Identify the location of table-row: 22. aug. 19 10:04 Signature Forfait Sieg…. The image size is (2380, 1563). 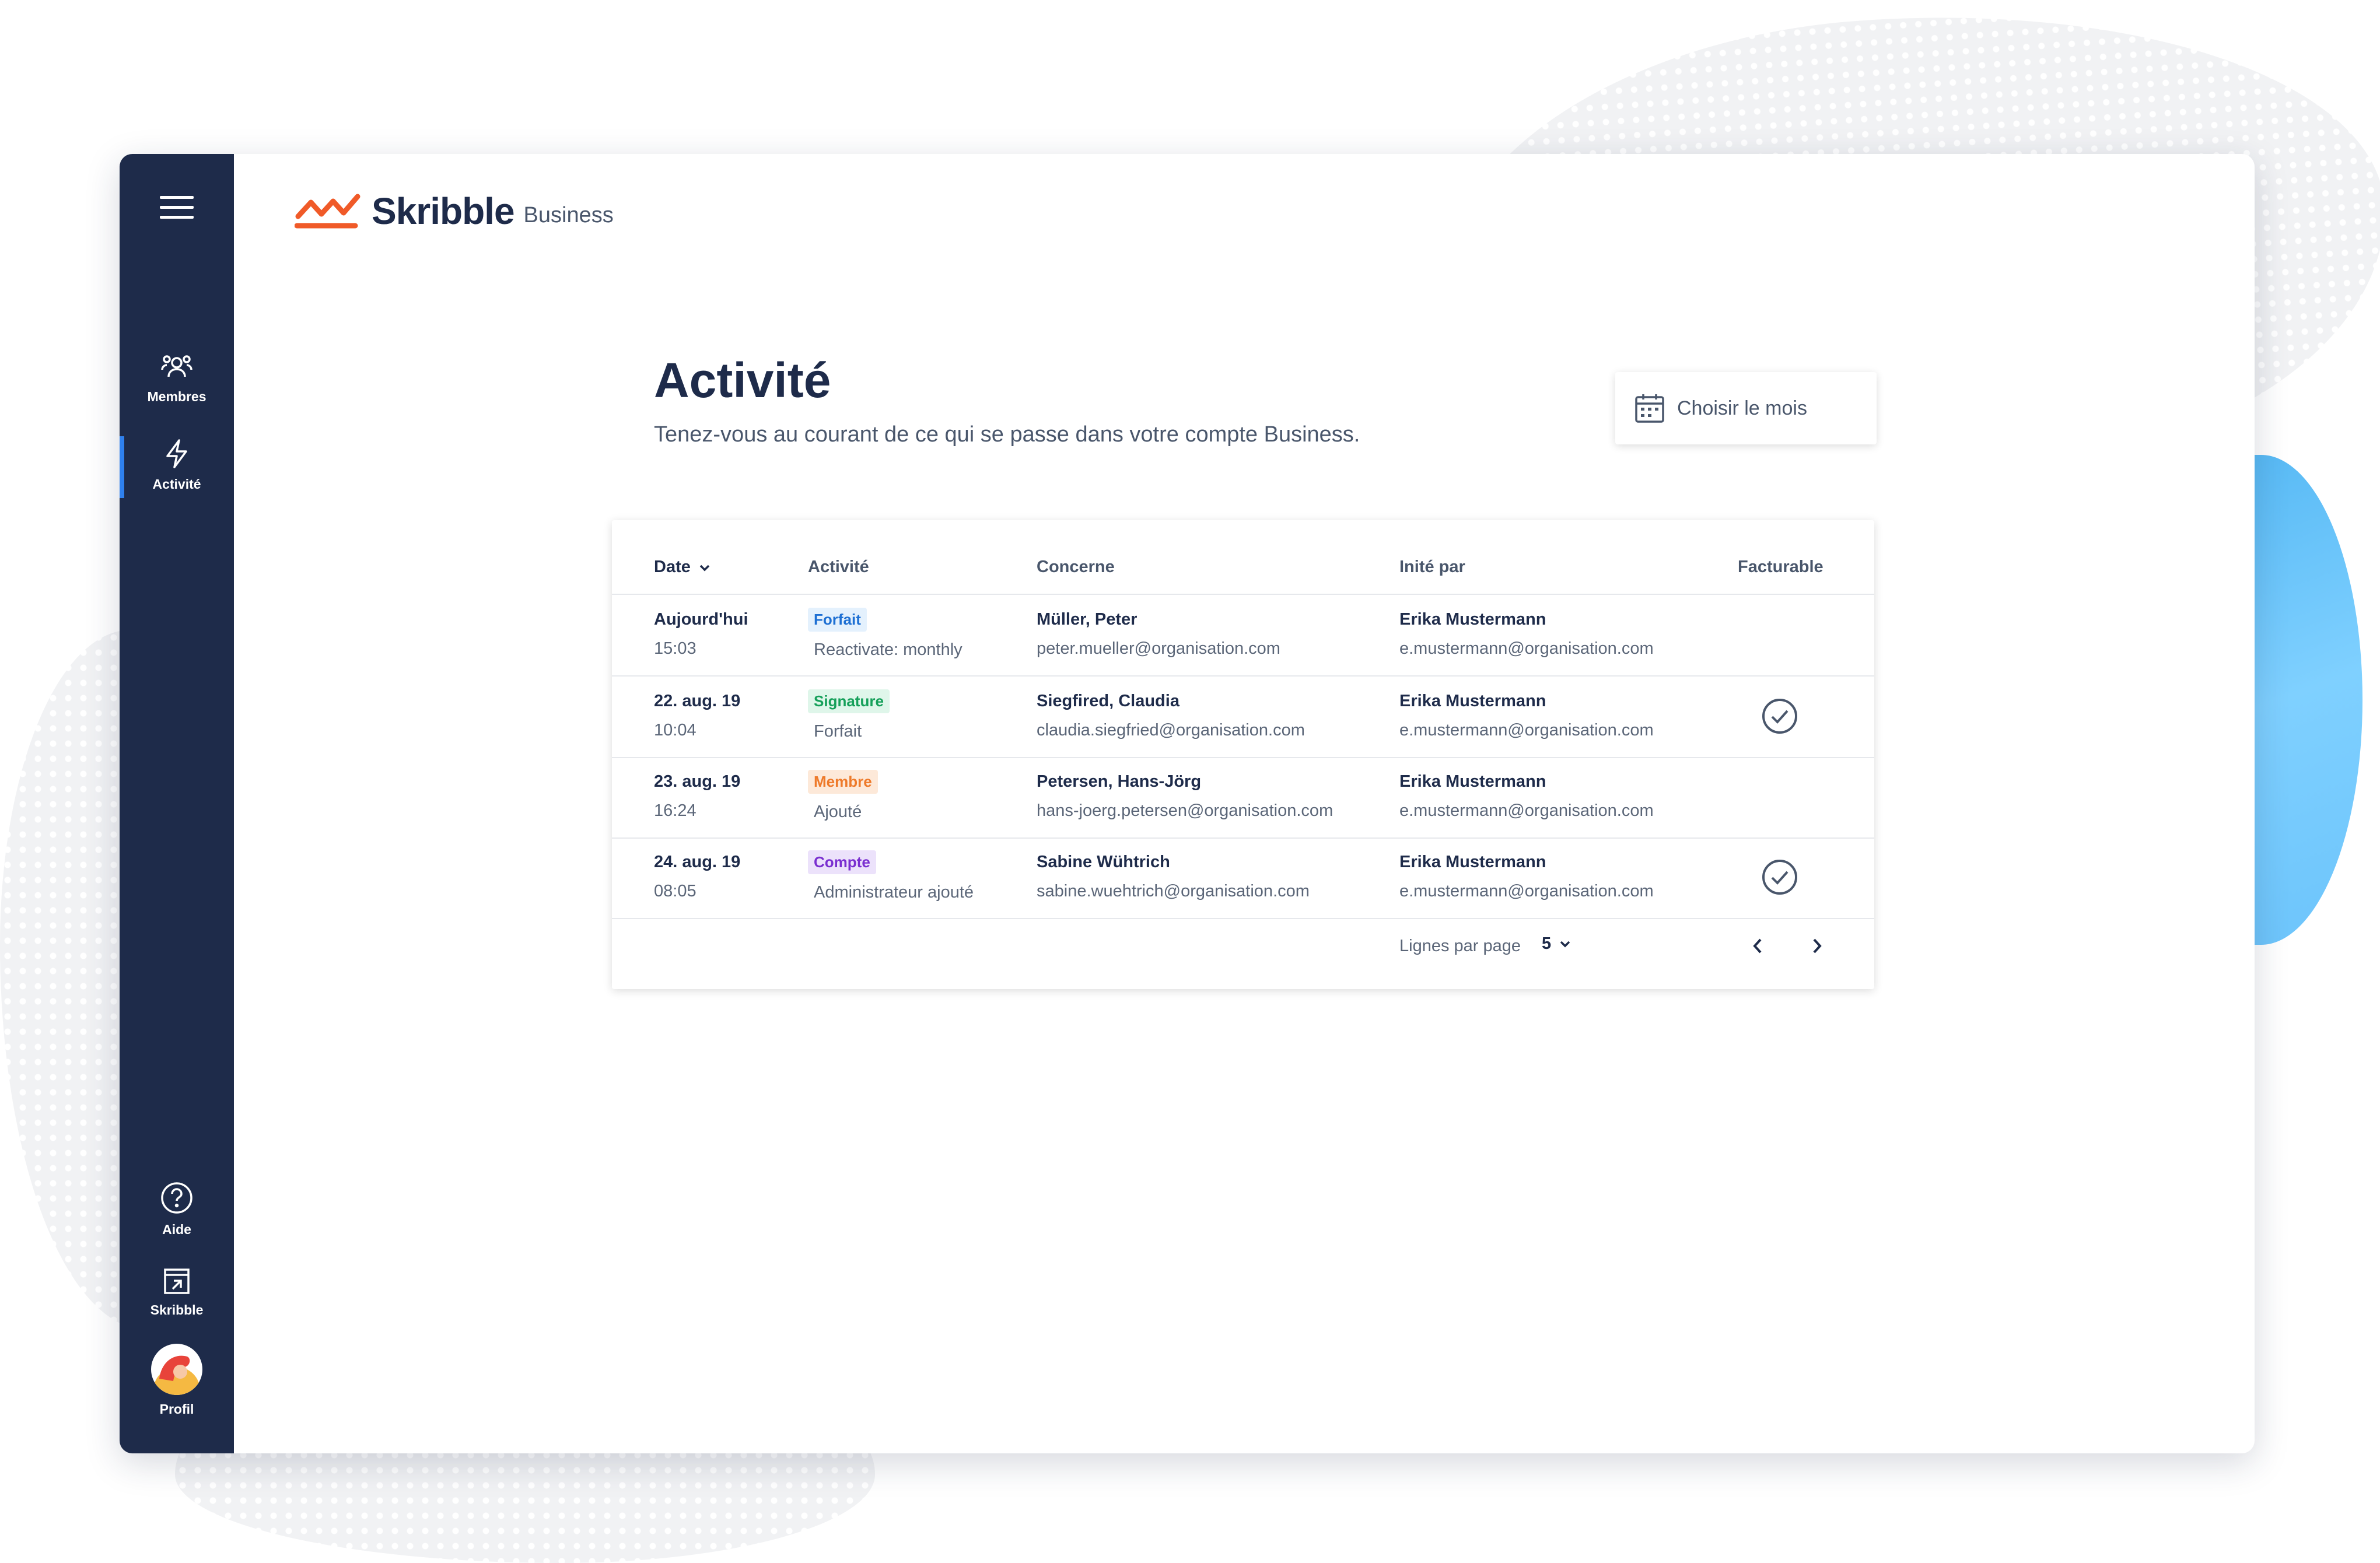
(1243, 717).